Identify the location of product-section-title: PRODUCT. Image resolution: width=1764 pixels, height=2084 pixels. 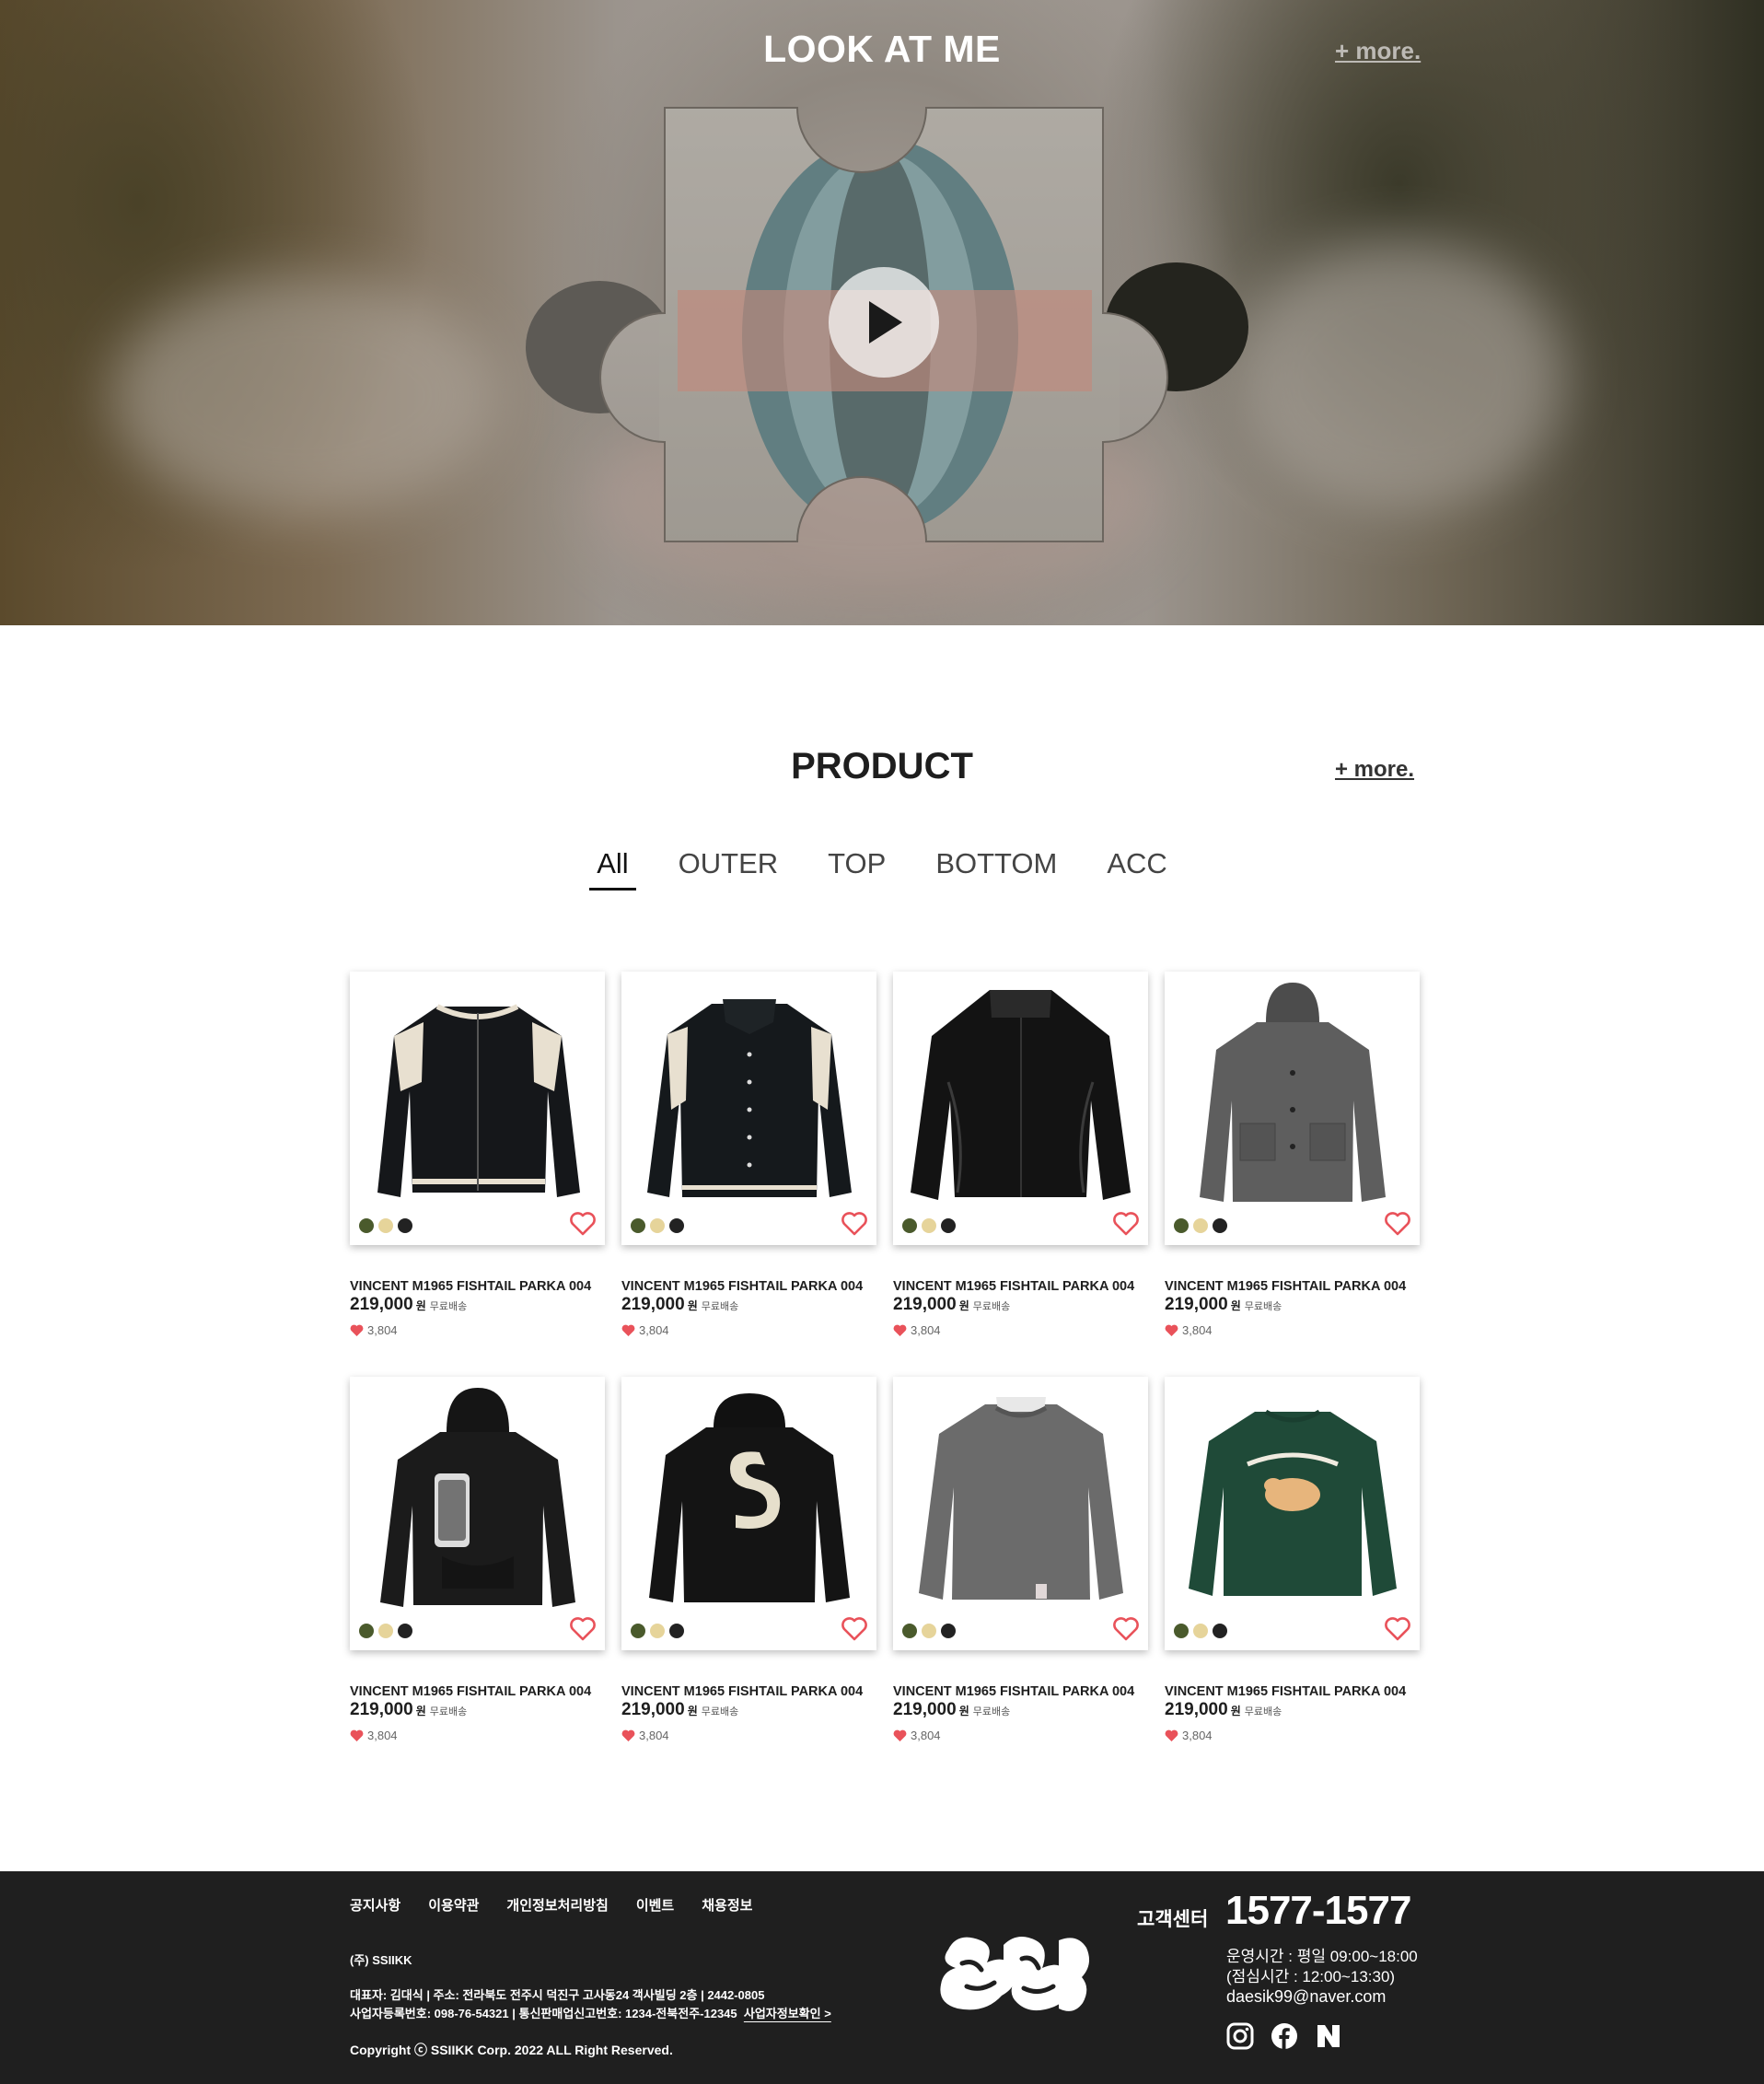
(882, 766).